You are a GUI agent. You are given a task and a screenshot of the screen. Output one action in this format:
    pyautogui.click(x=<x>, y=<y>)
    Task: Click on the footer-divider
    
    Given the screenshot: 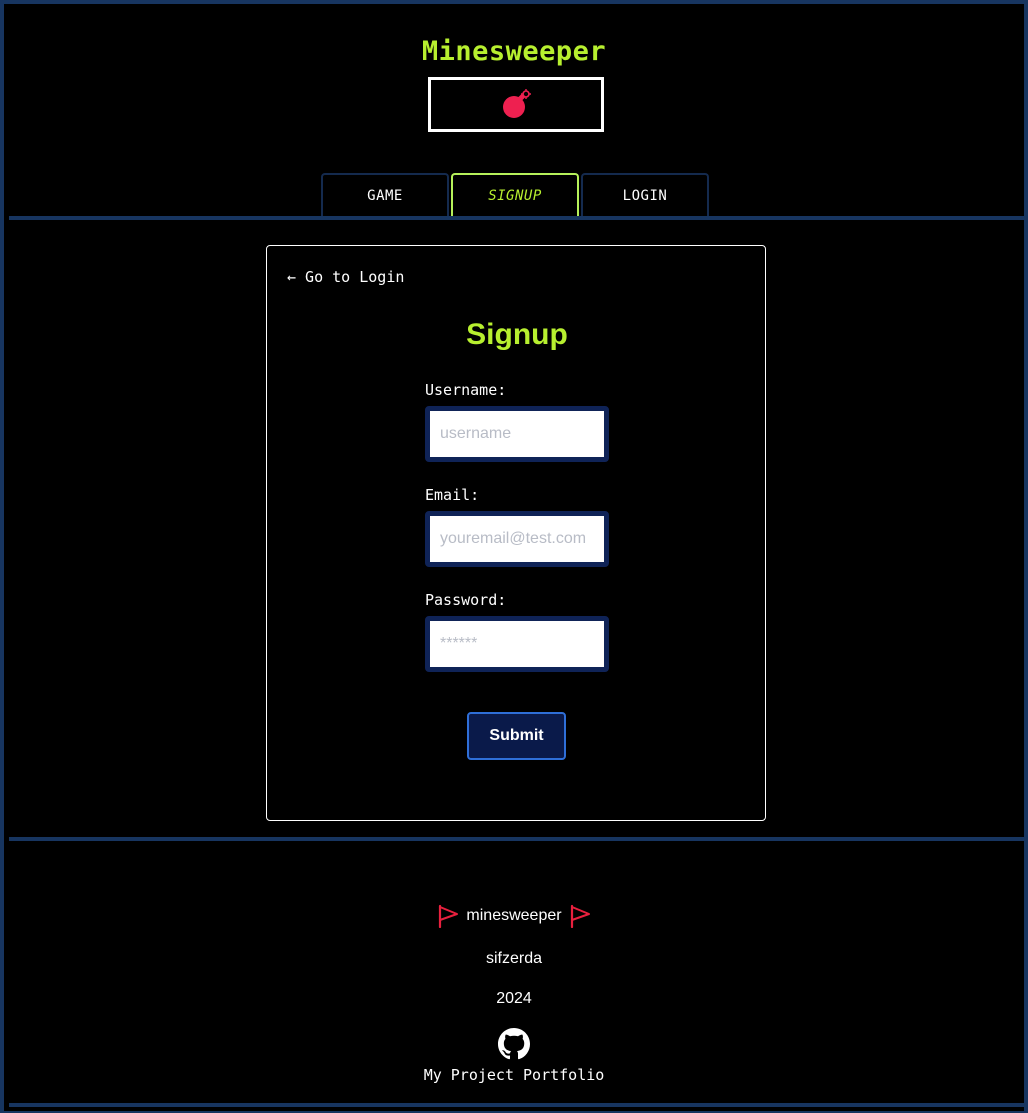 What is the action you would take?
    pyautogui.click(x=518, y=839)
    